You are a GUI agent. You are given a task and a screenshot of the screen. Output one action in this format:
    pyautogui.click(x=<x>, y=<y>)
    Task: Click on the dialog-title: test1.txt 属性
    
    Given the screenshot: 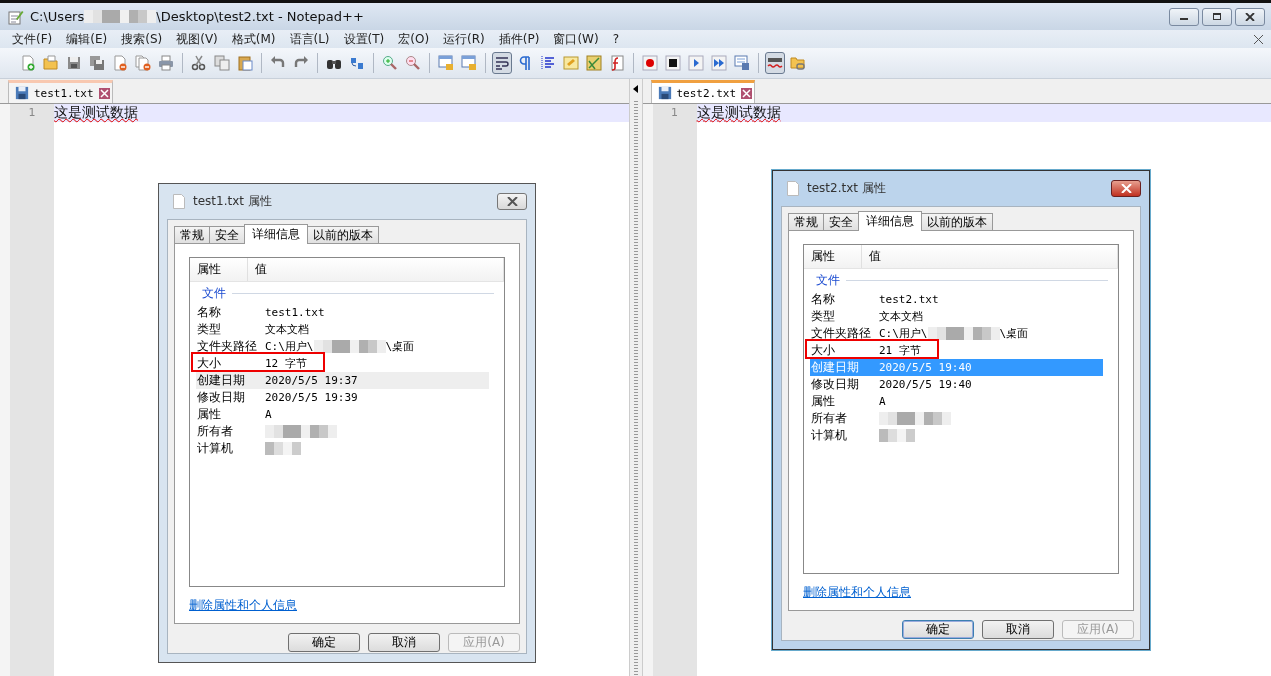 What is the action you would take?
    pyautogui.click(x=232, y=201)
    